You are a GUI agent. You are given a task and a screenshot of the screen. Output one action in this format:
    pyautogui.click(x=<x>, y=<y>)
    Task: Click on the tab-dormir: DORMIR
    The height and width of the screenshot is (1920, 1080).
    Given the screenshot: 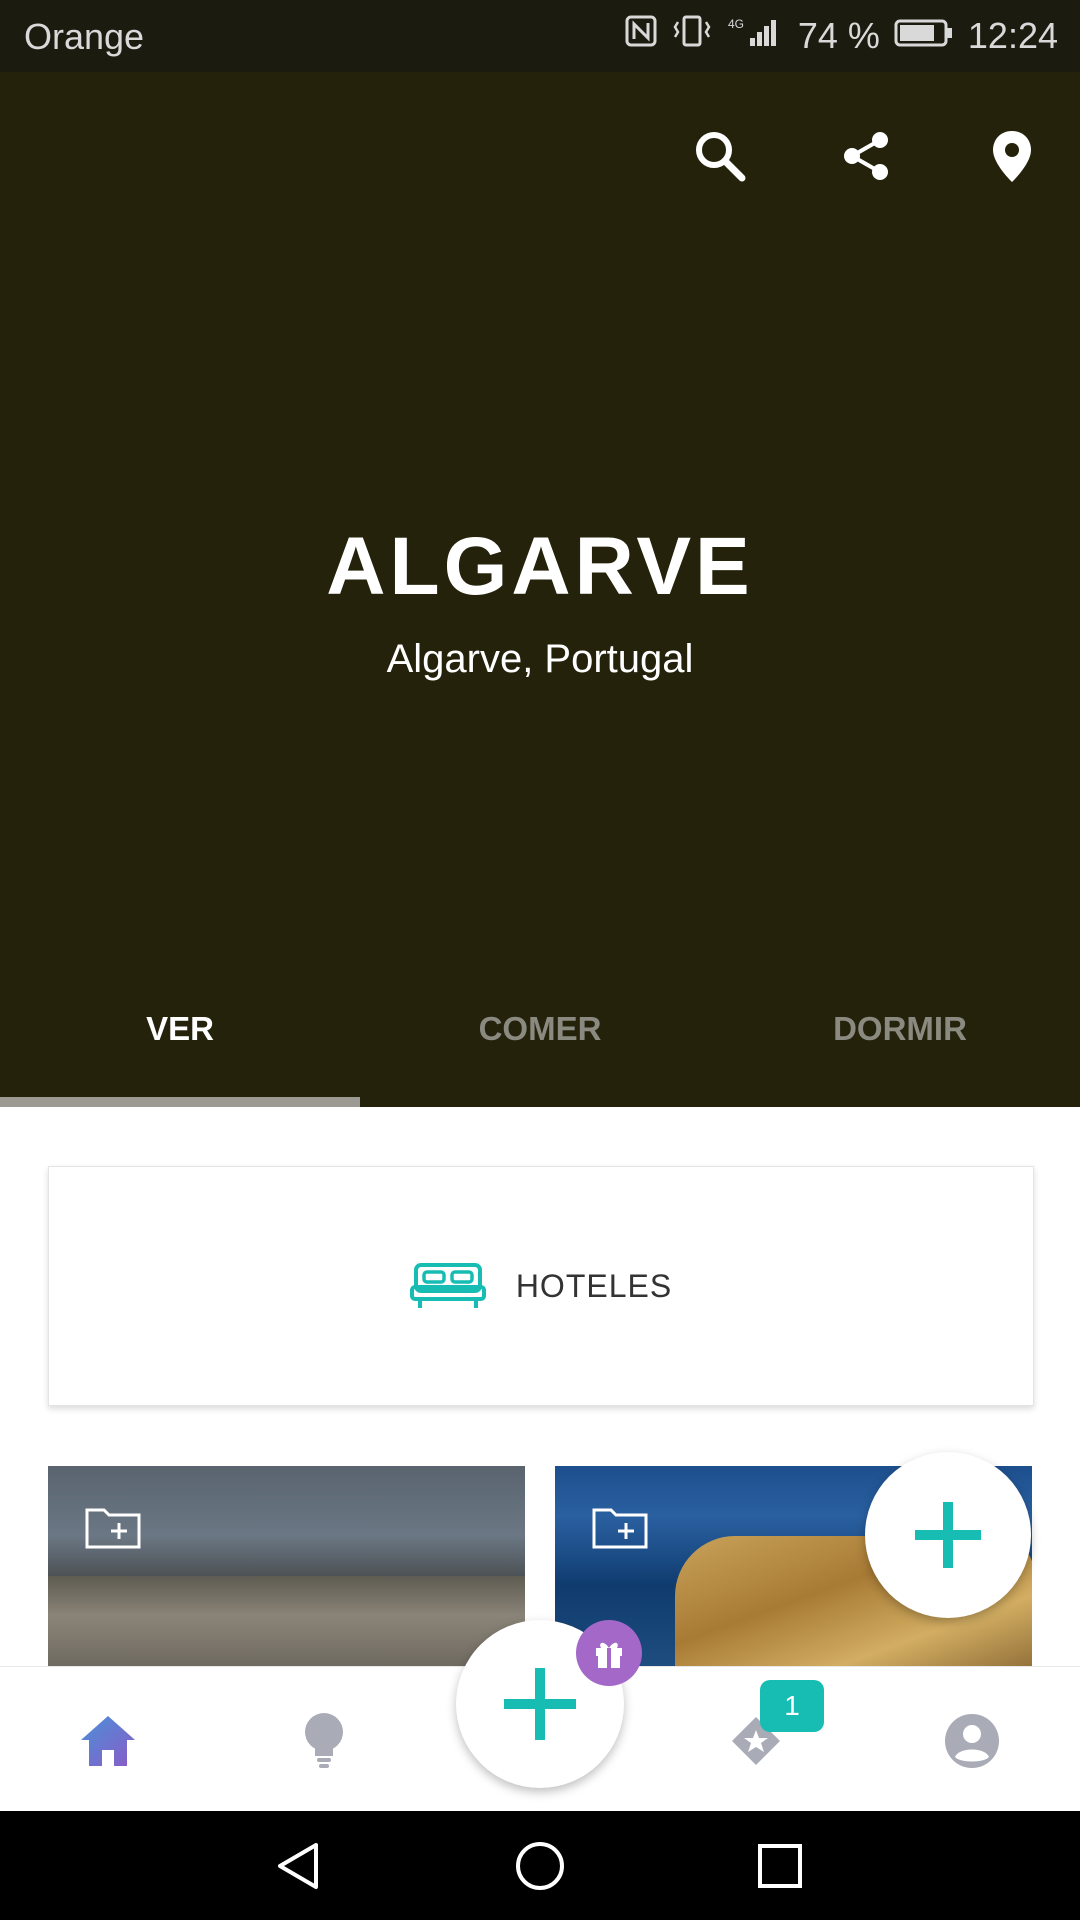 What is the action you would take?
    pyautogui.click(x=900, y=1029)
    